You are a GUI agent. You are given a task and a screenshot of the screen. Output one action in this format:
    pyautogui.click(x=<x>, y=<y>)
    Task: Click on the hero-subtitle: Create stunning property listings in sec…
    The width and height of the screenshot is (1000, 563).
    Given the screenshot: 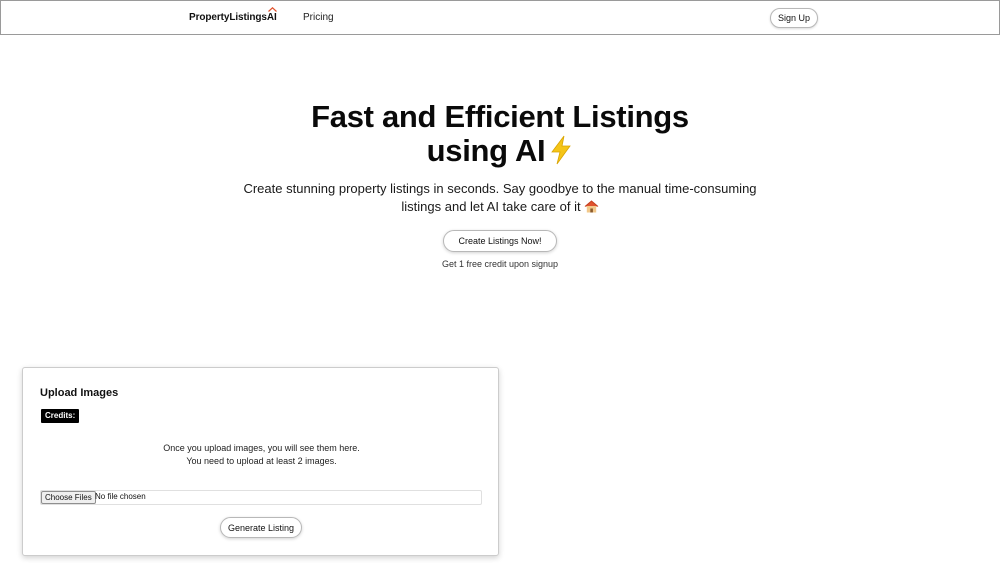 What is the action you would take?
    pyautogui.click(x=500, y=197)
    